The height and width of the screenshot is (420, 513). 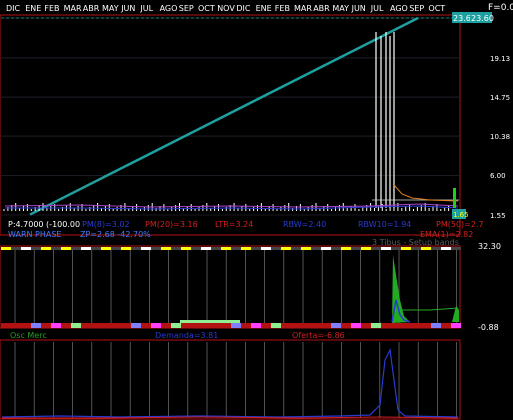 I want to click on price-tick-label: 6.00, so click(x=498, y=176).